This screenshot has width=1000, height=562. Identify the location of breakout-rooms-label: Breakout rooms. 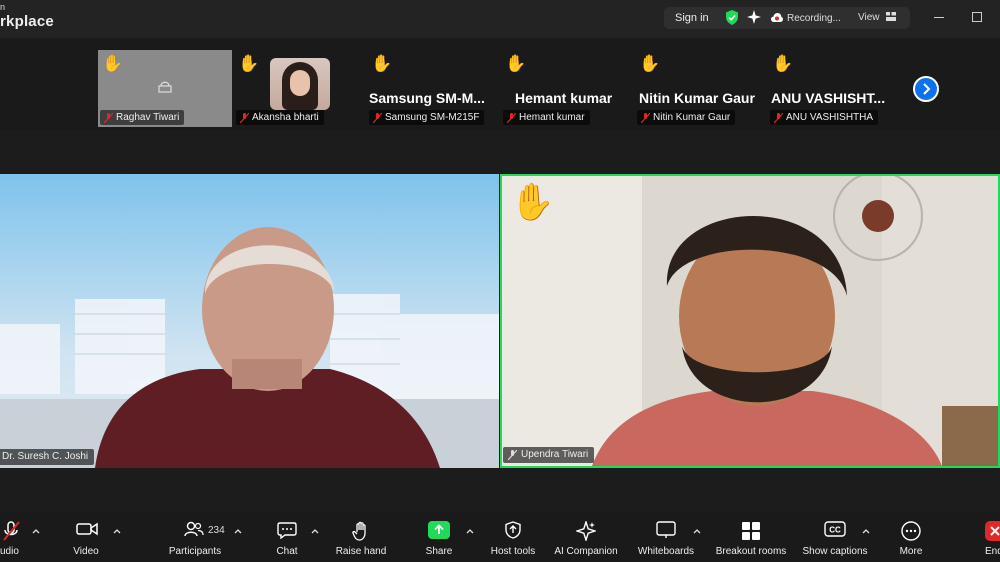
(751, 551).